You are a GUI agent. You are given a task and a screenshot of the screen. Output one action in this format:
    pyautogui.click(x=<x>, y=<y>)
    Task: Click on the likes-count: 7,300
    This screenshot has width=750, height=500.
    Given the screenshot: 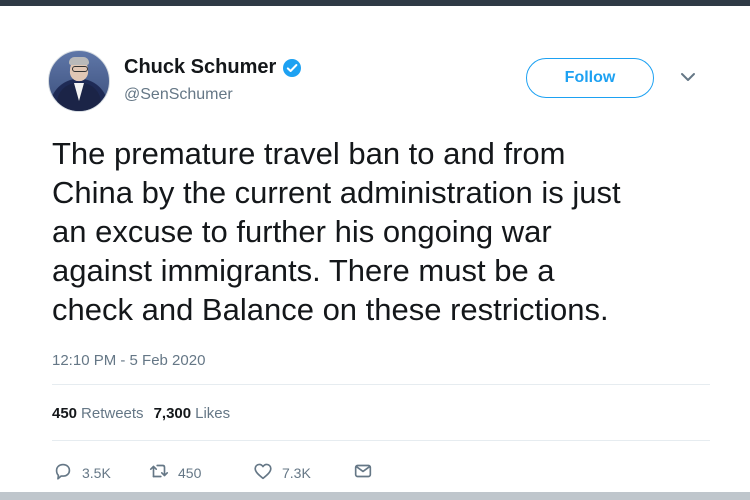 What is the action you would take?
    pyautogui.click(x=172, y=413)
    